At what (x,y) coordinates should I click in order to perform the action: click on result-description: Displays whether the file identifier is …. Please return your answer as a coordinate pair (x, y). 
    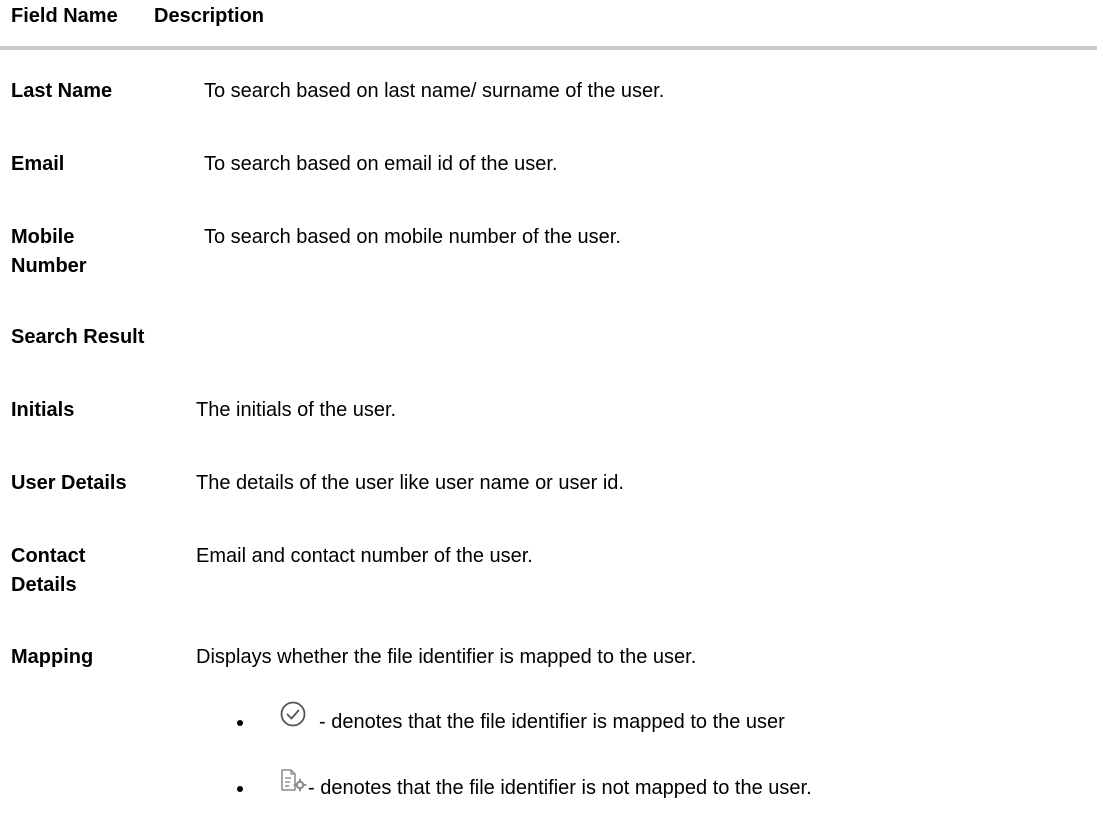
    Looking at the image, I should click on (446, 657).